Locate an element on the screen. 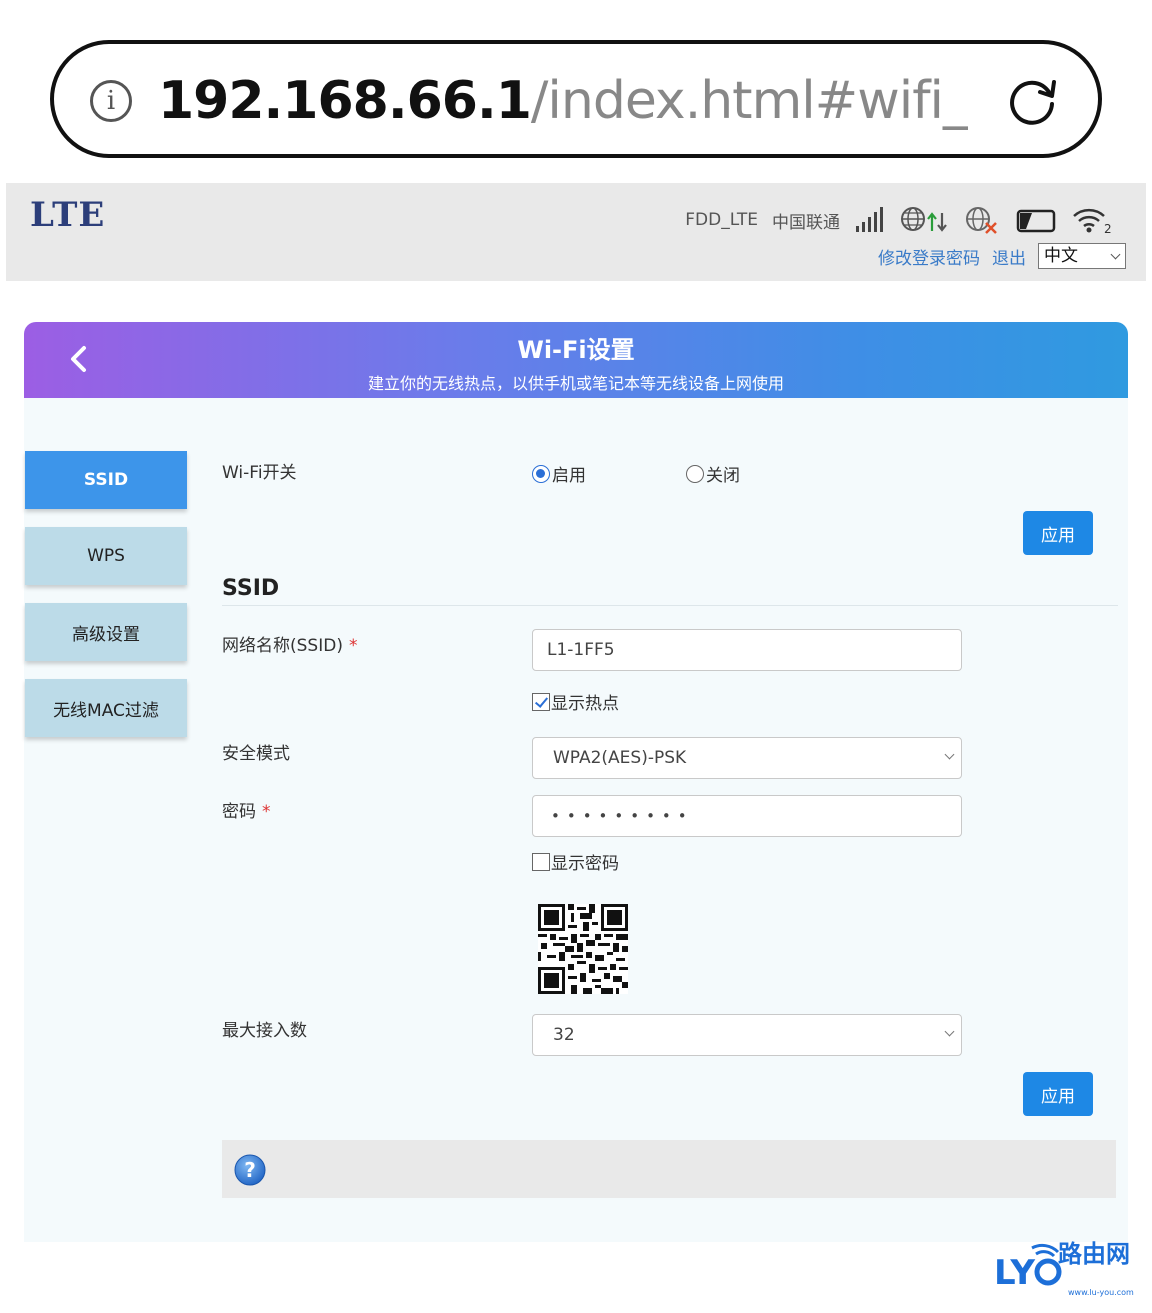 The width and height of the screenshot is (1152, 1313). signal-strength-icon is located at coordinates (869, 219).